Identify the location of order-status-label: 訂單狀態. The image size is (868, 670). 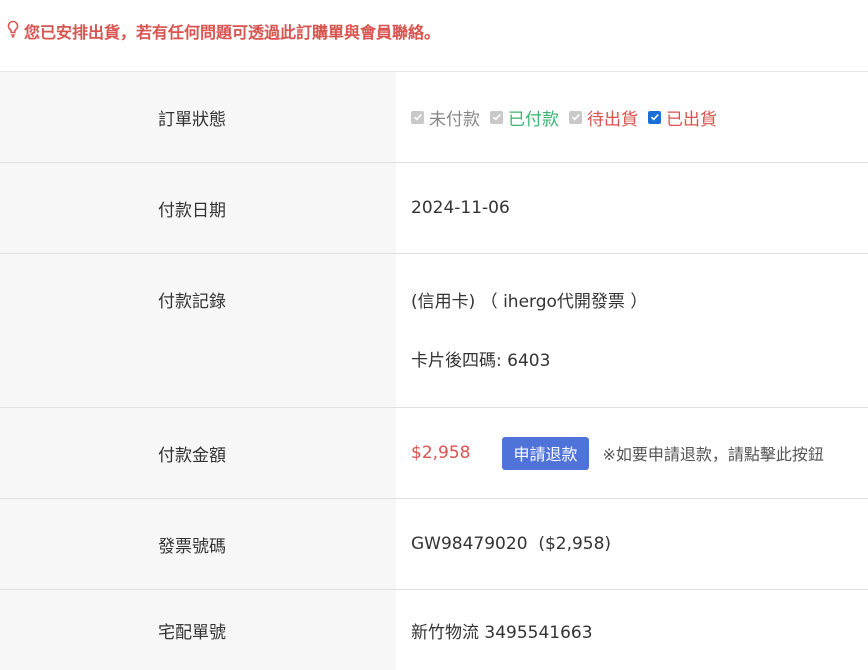
(198, 117).